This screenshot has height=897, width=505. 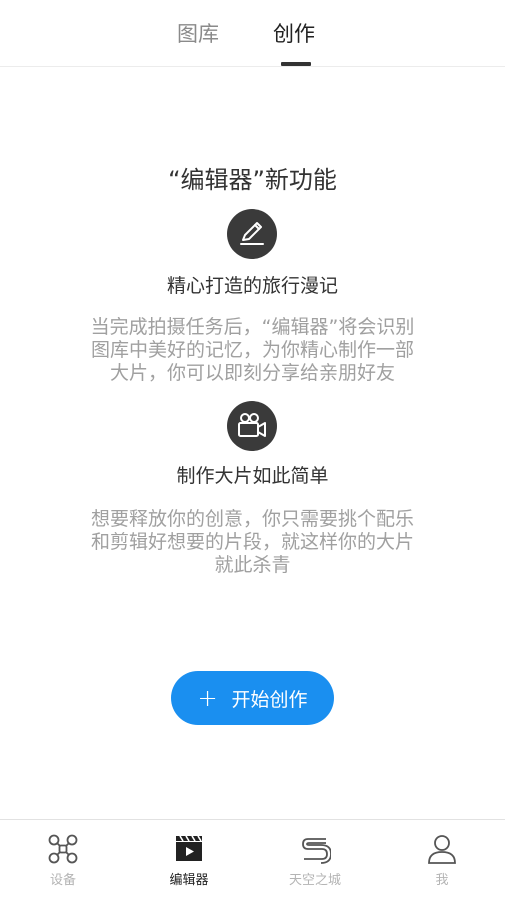 What do you see at coordinates (252, 519) in the screenshot?
I see `feature2-desc-line: 想要释放你的创意，你只需要挑个配乐` at bounding box center [252, 519].